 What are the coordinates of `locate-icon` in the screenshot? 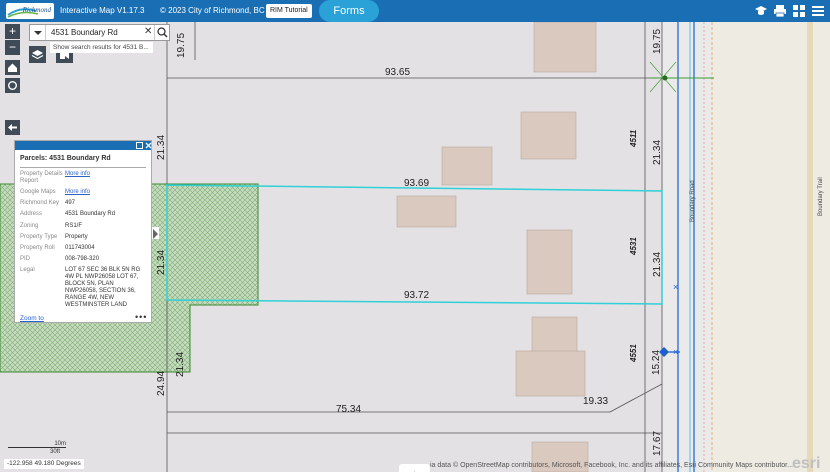 It's located at (12, 85).